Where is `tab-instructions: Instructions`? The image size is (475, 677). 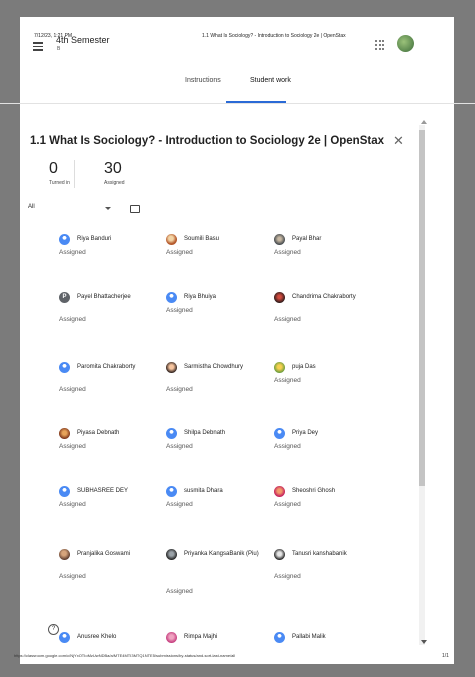 tab-instructions: Instructions is located at coordinates (203, 80).